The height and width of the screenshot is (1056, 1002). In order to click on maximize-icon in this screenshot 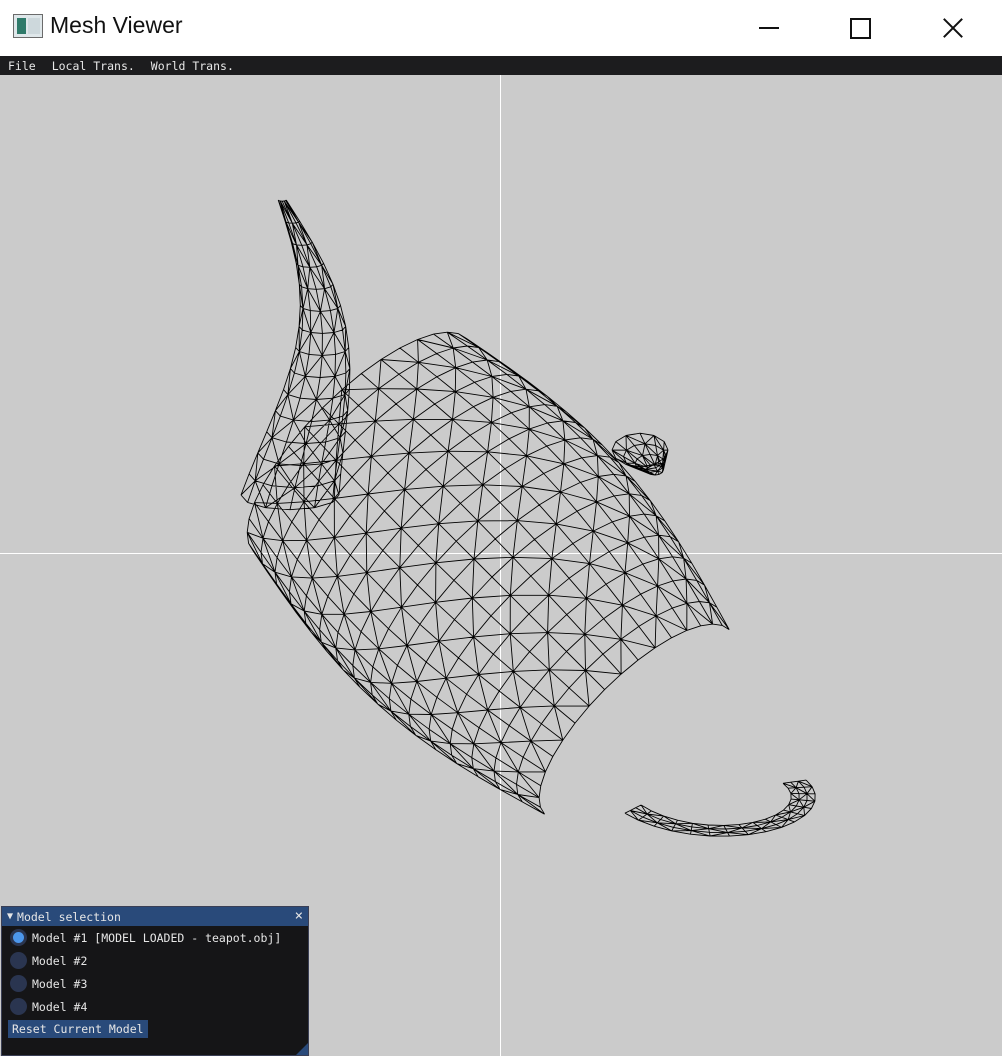, I will do `click(860, 28)`.